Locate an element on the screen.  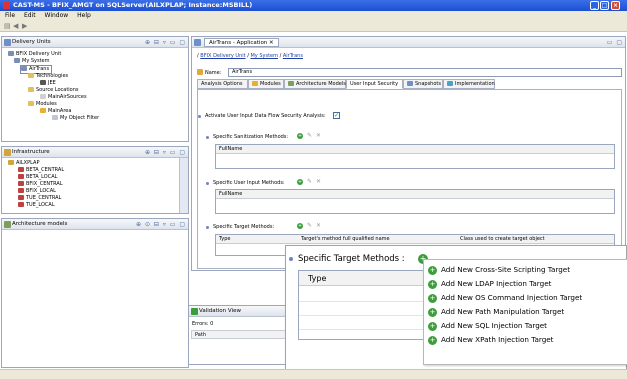
minimize-button: _ is located at coordinates (594, 5).